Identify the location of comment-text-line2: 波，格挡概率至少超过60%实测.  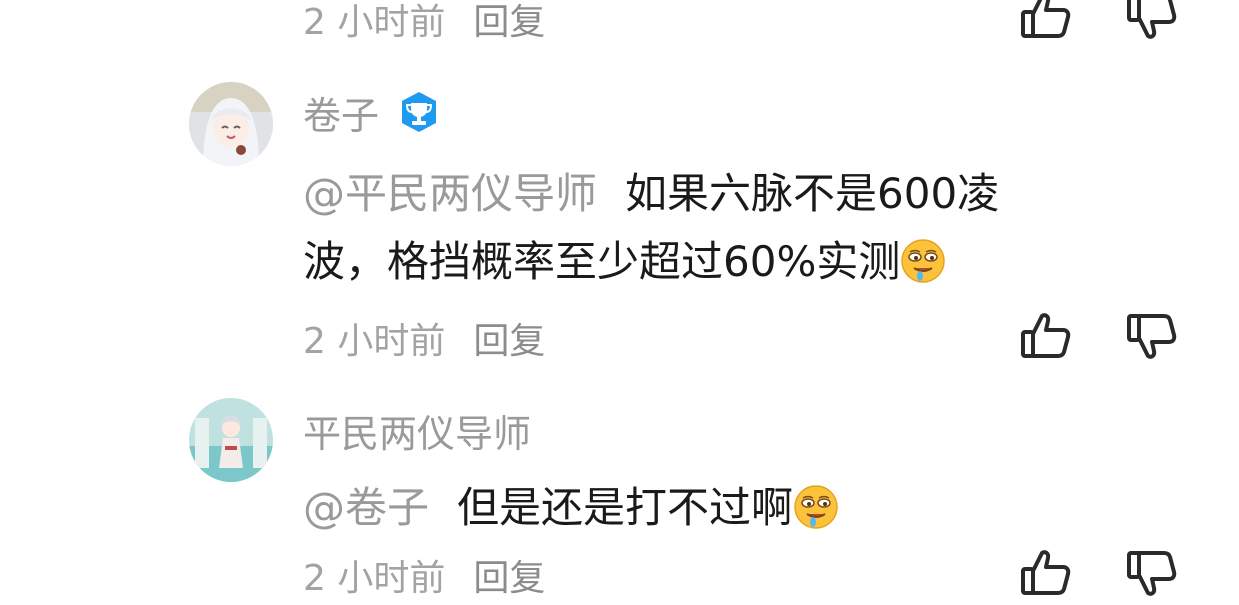
(602, 261).